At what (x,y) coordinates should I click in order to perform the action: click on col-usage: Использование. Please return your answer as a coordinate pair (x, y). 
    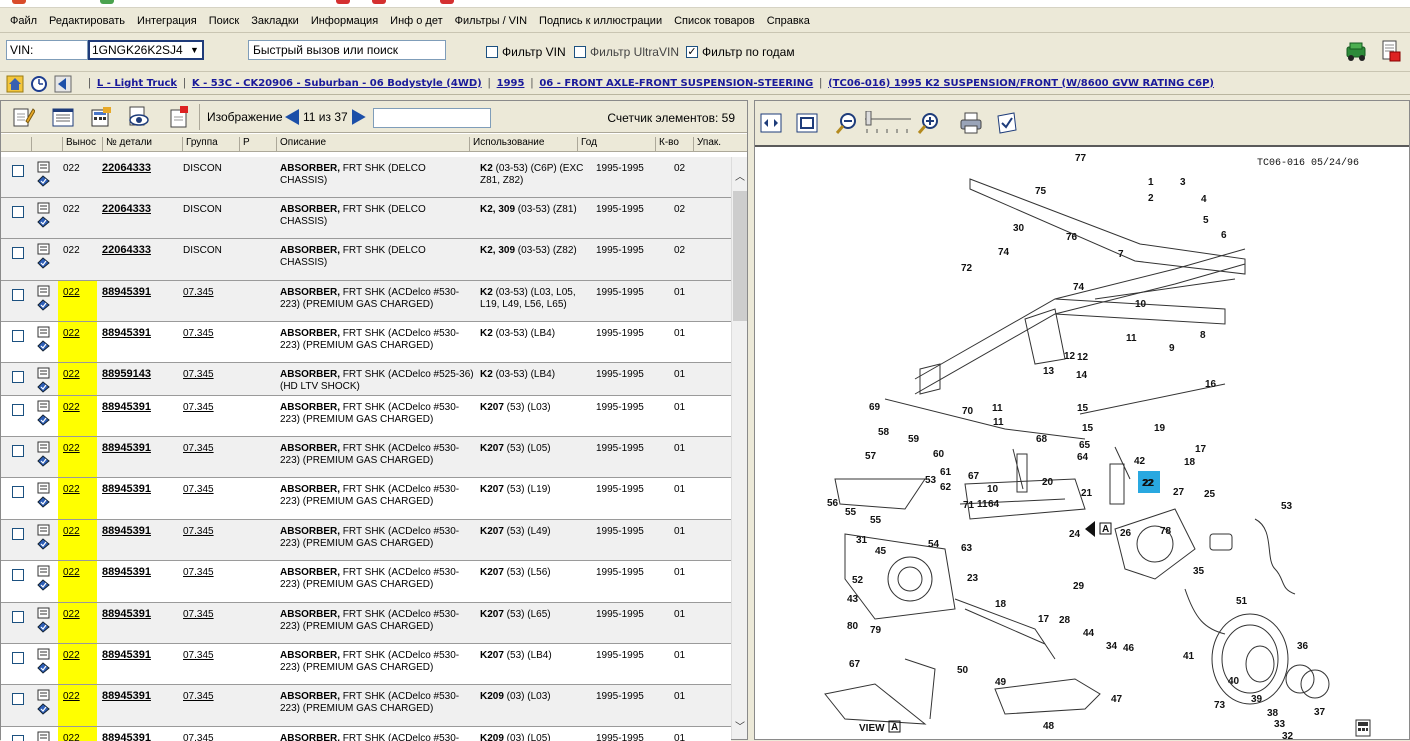
    Looking at the image, I should click on (506, 144).